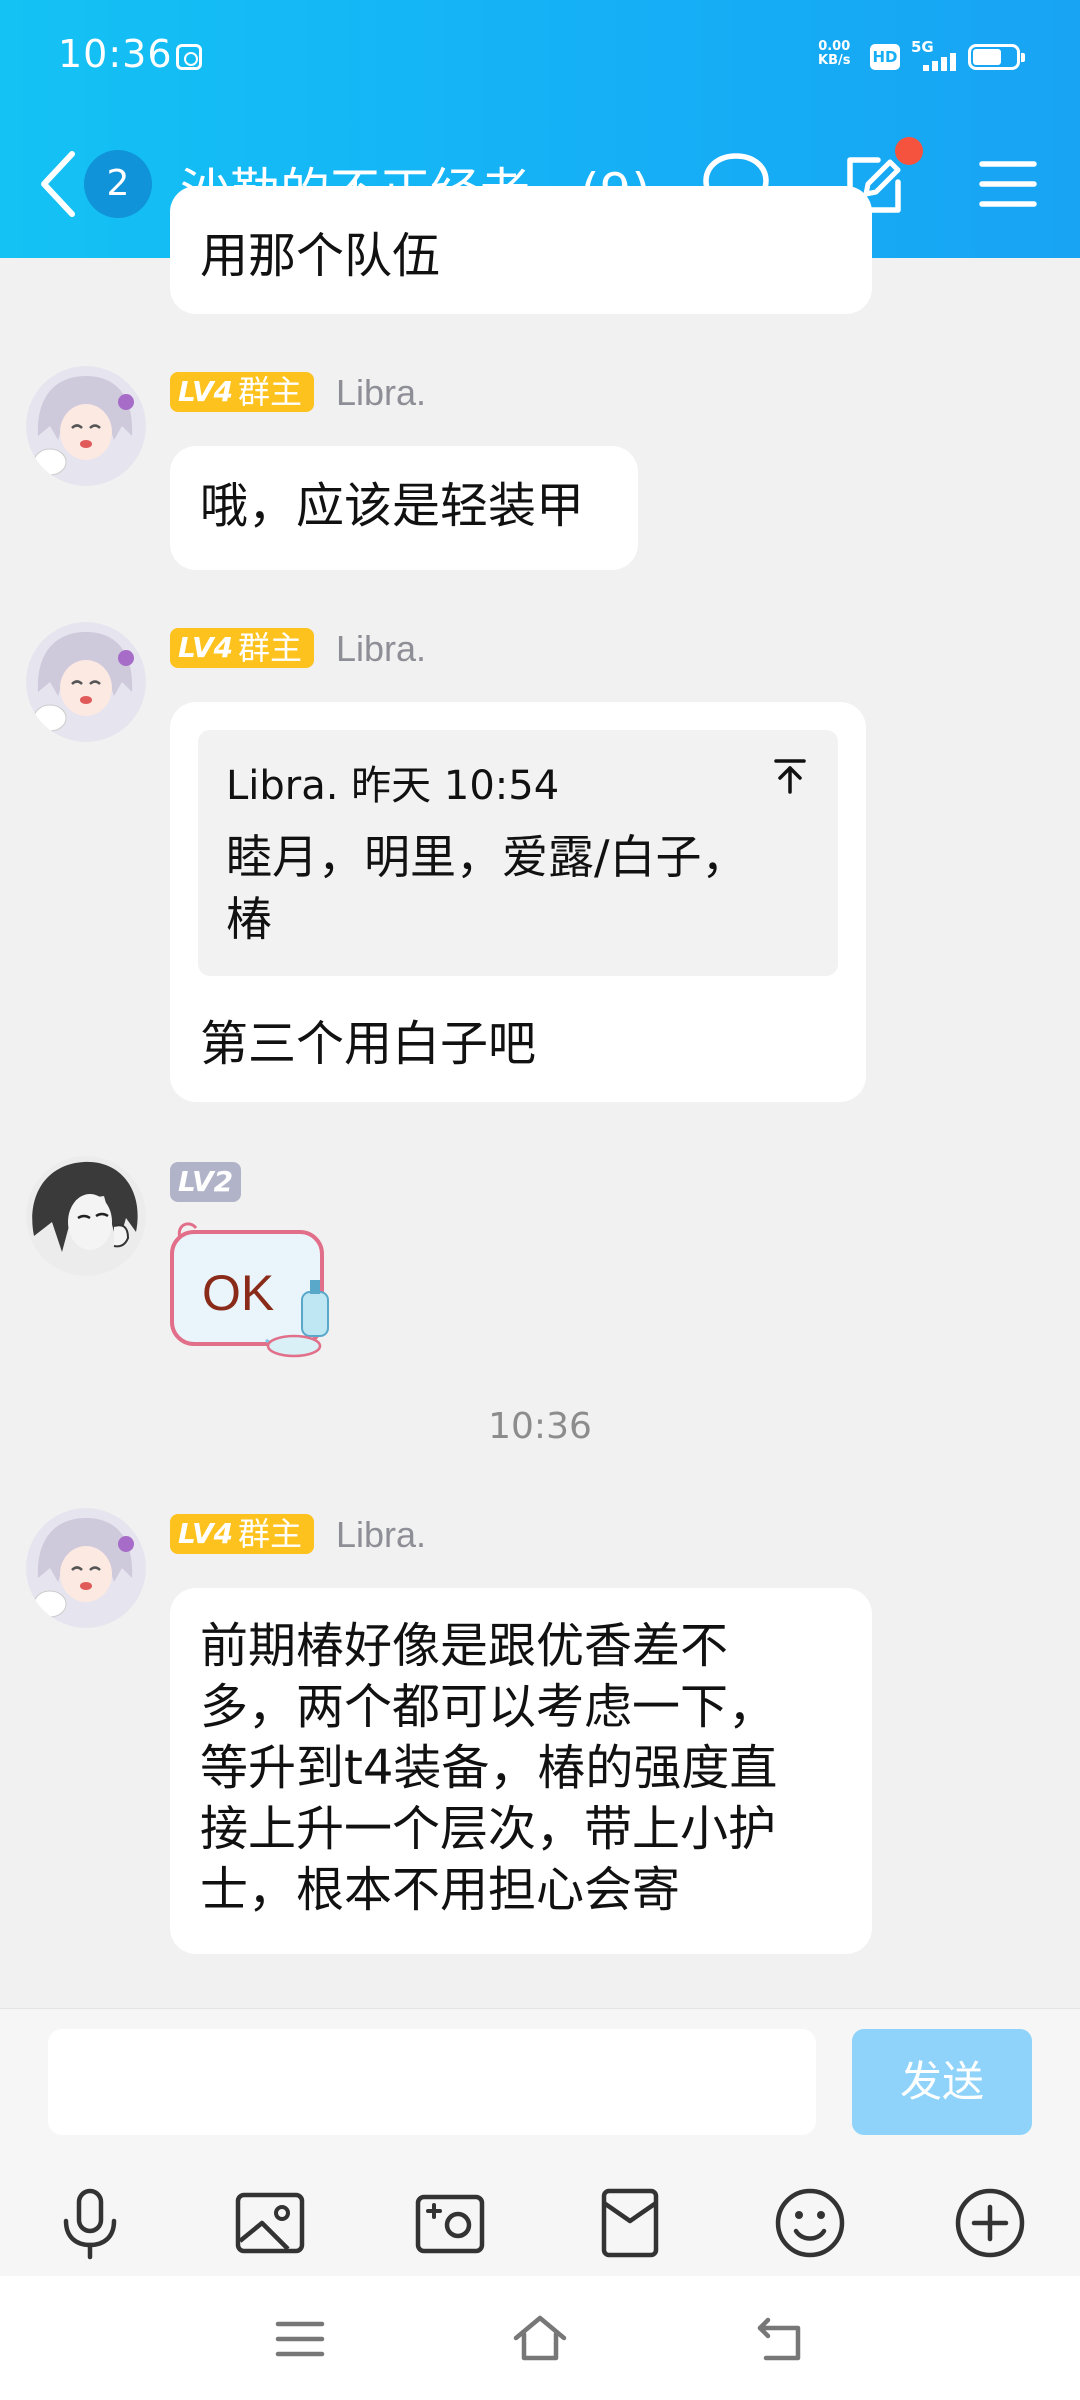  I want to click on image-icon, so click(270, 2223).